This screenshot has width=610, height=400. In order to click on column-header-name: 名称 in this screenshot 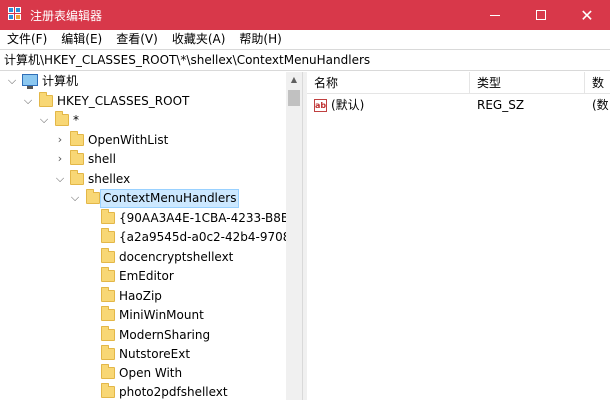, I will do `click(388, 83)`.